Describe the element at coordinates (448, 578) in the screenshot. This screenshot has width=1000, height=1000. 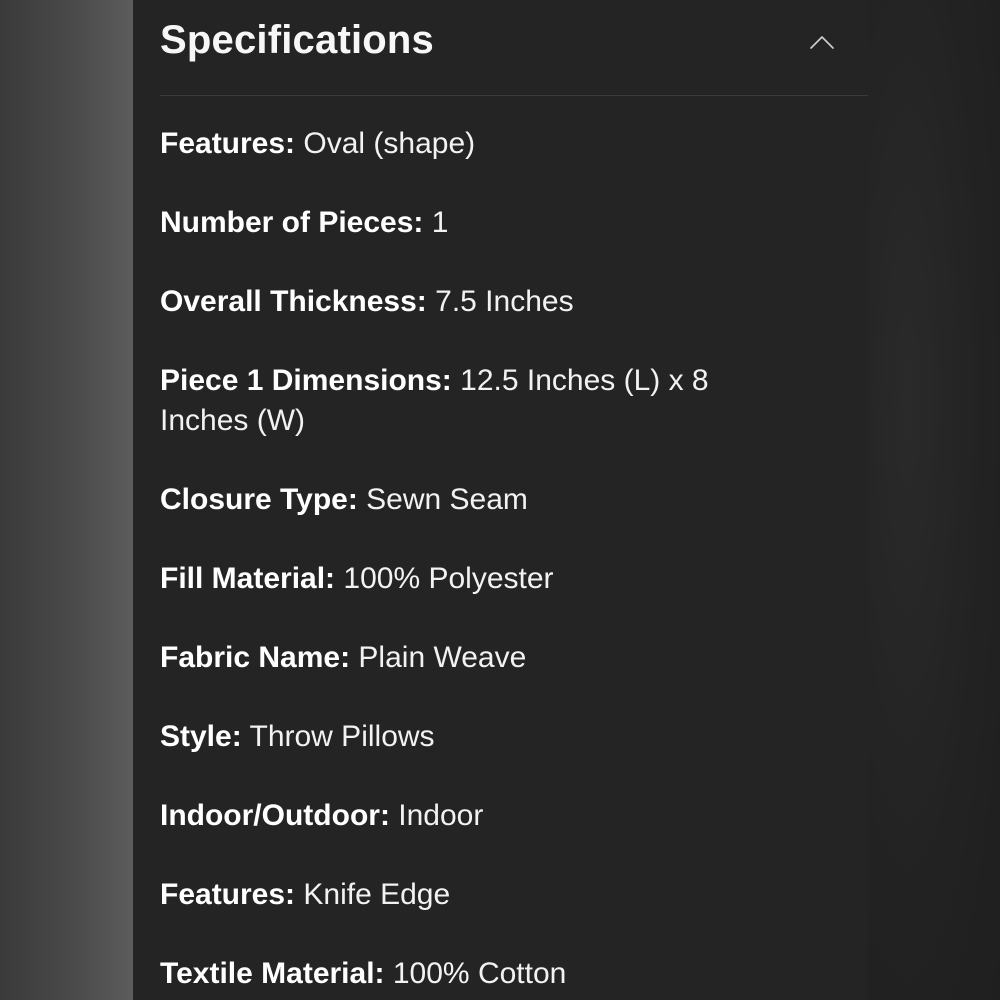
I see `spec-value: 100% Polyester` at that location.